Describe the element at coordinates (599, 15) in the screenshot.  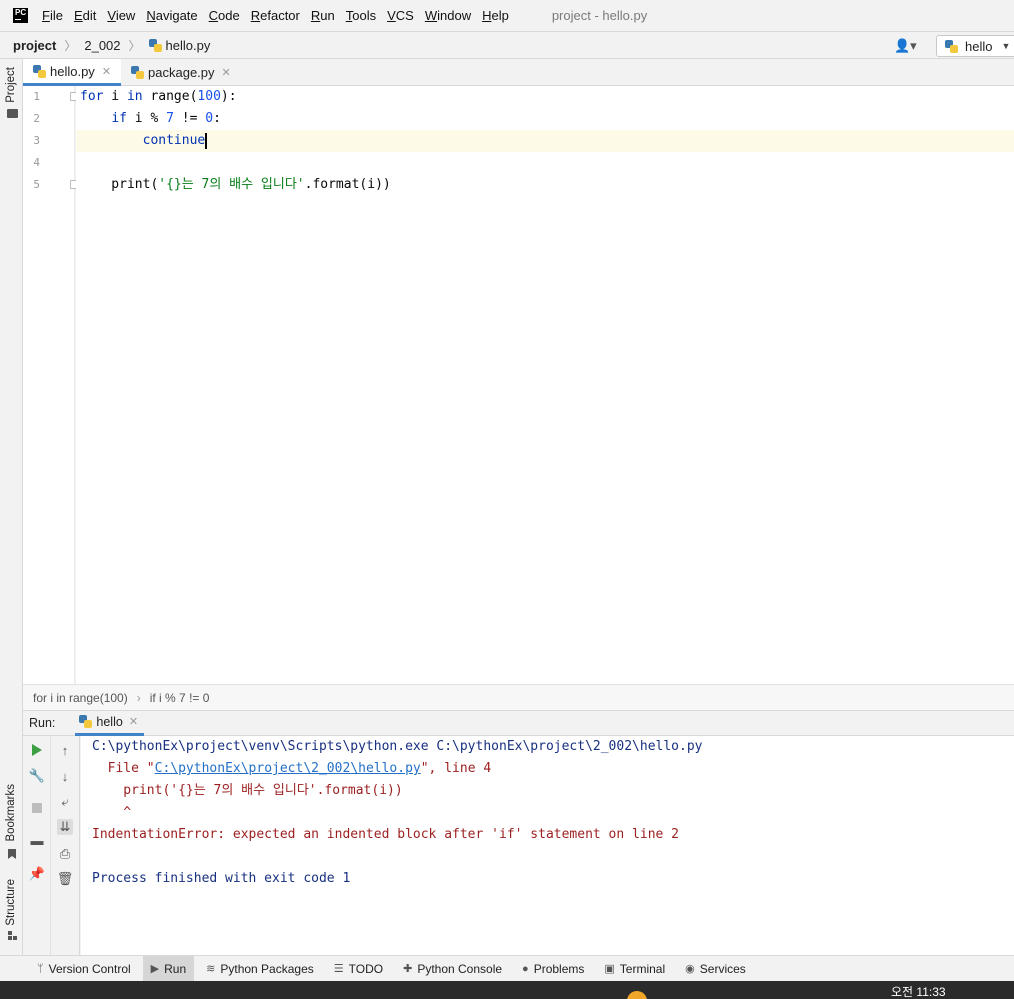
I see `window-title: project - hello.py` at that location.